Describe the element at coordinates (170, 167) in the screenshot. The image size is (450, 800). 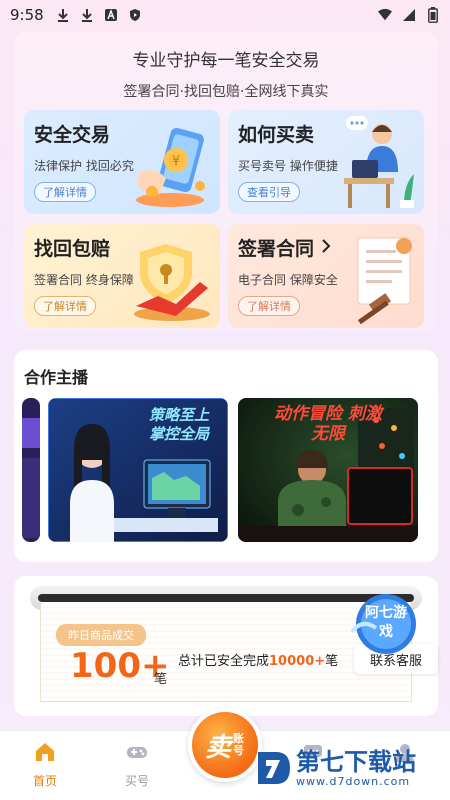
I see `phone-coin-icon: ¥` at that location.